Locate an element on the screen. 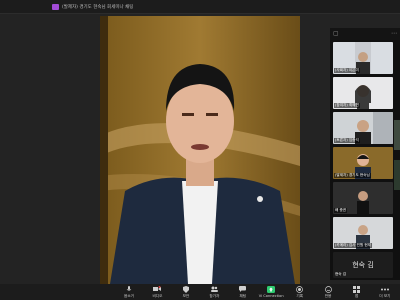 The width and height of the screenshot is (400, 300). gallery-header: ▢ ⋯ is located at coordinates (365, 34).